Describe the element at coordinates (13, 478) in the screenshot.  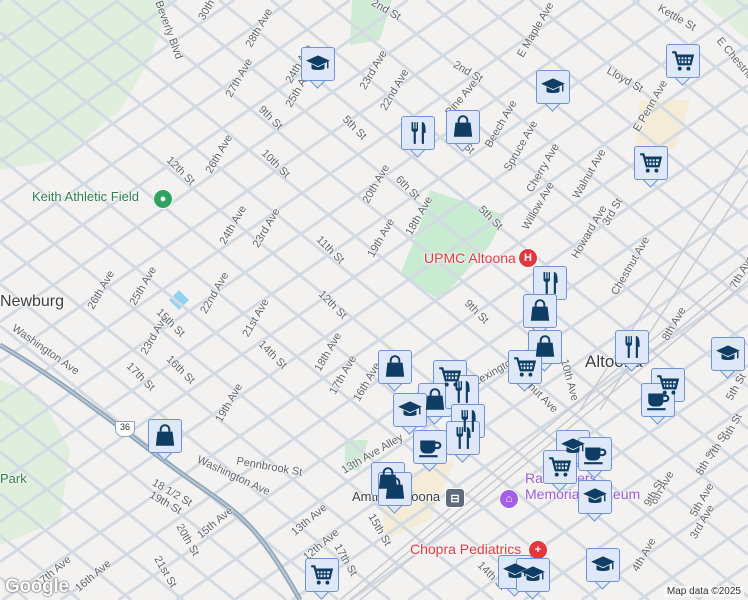
I see `place-label-park: Park` at that location.